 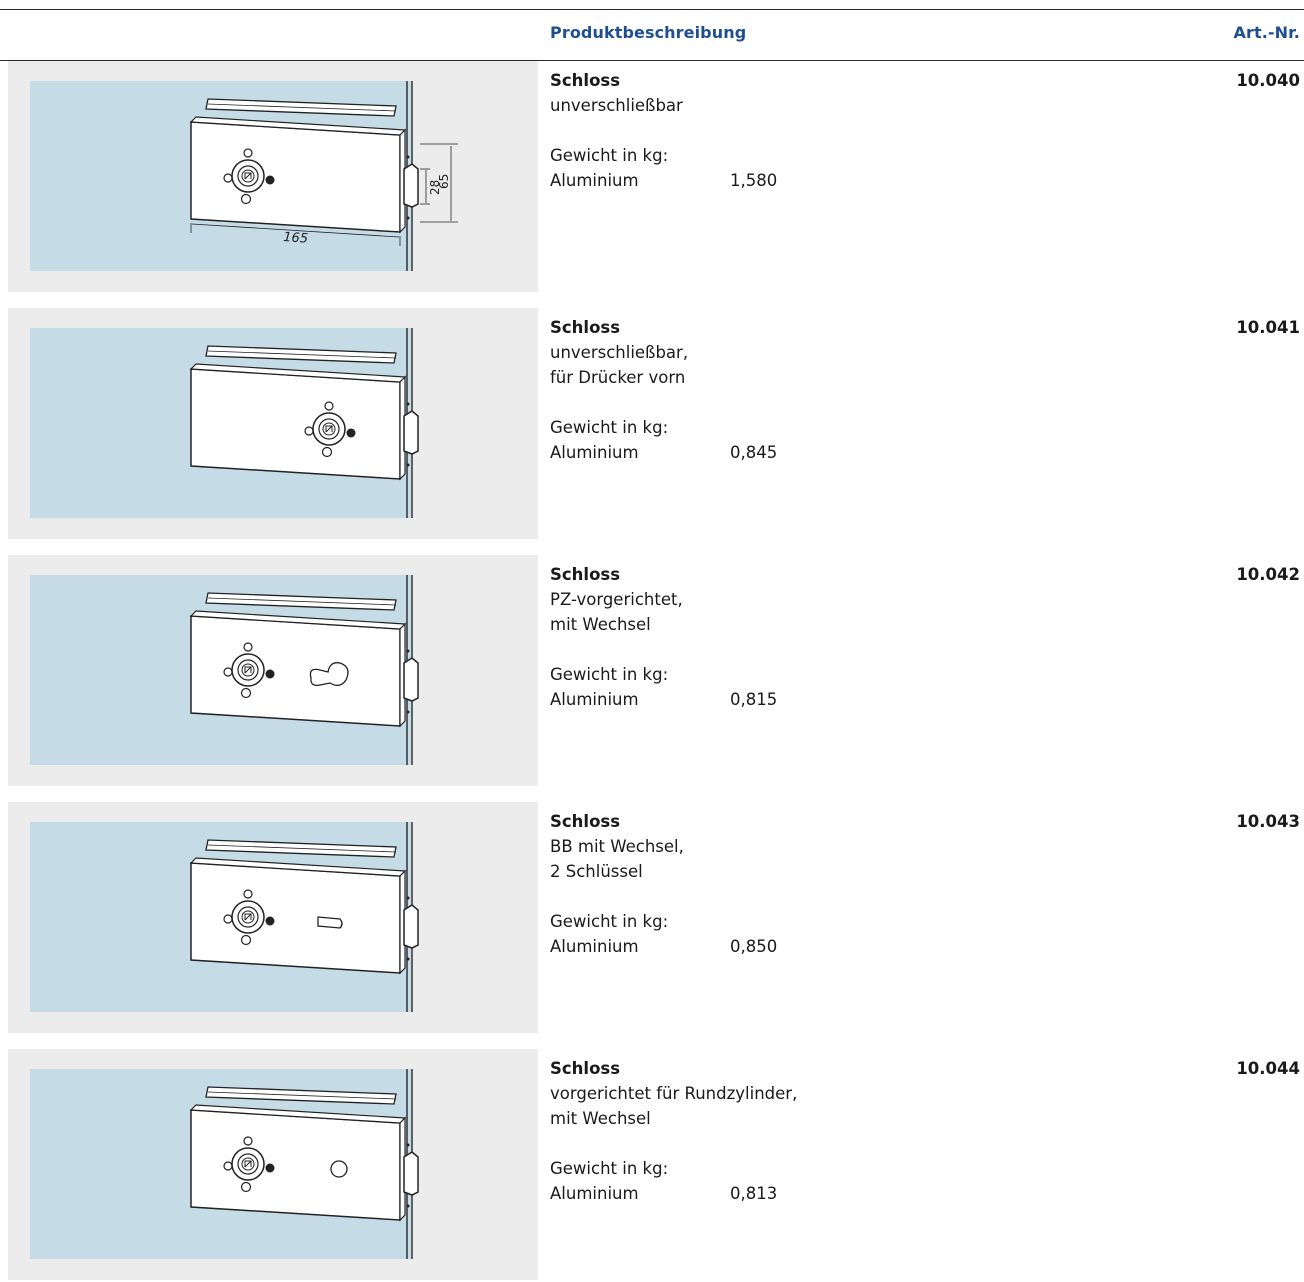 I want to click on weight-value: 0,850, so click(x=754, y=946).